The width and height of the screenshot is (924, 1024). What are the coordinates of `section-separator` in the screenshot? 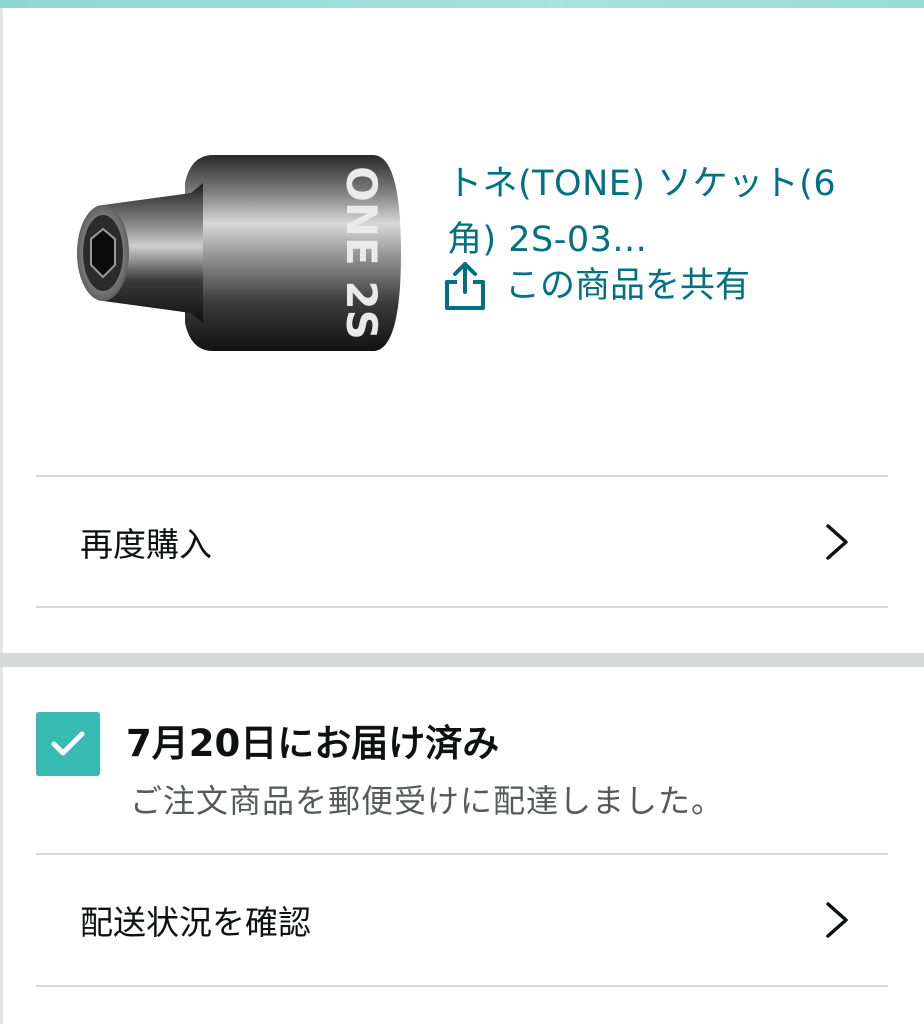 It's located at (462, 660).